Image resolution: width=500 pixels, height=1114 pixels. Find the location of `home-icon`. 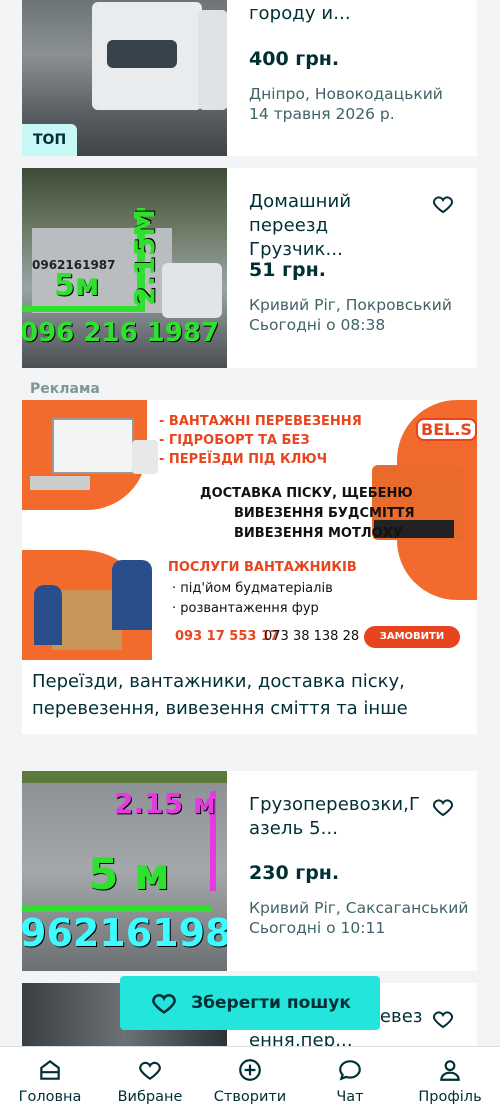

home-icon is located at coordinates (50, 1069).